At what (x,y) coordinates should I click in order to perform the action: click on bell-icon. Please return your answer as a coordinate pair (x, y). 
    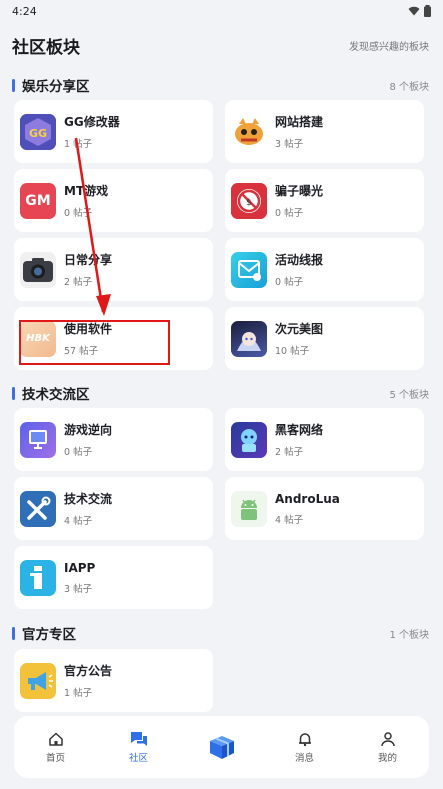
    Looking at the image, I should click on (304, 739).